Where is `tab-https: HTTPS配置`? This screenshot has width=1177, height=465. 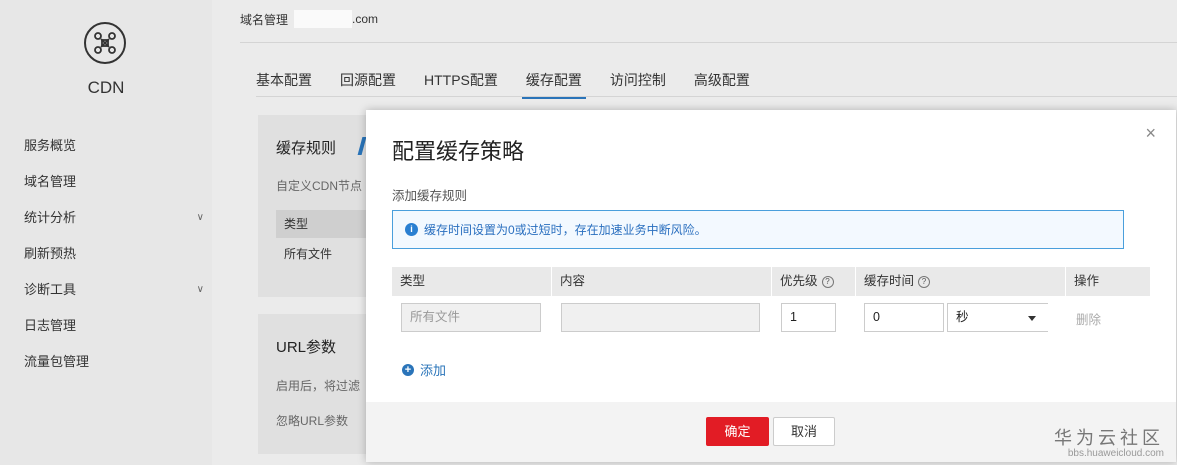
tab-https: HTTPS配置 is located at coordinates (461, 79).